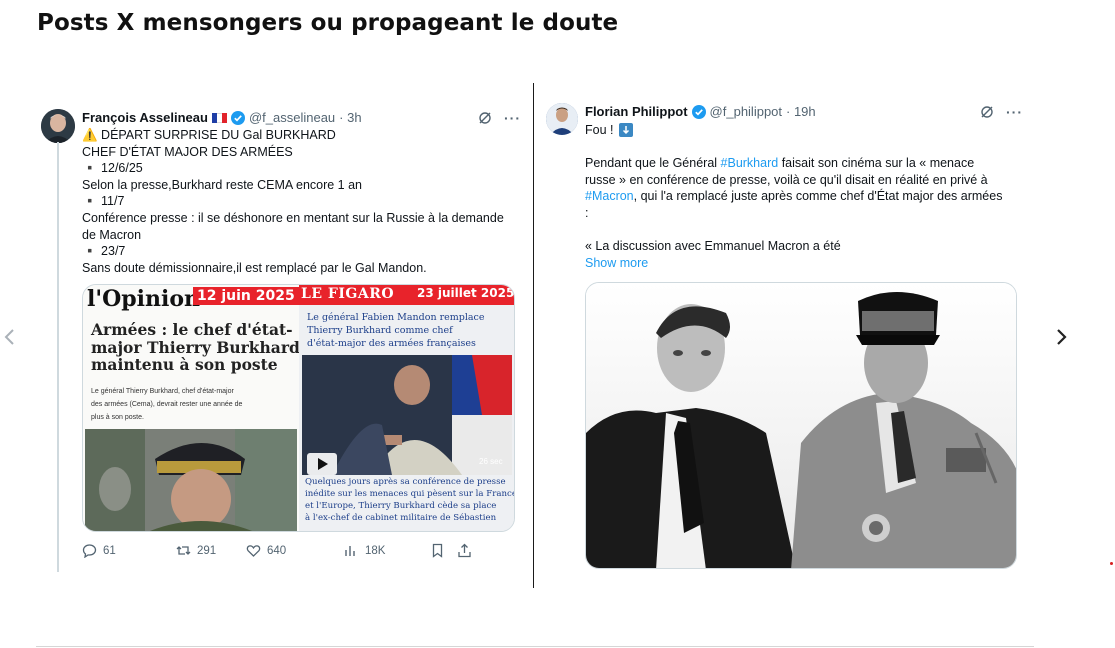  Describe the element at coordinates (746, 111) in the screenshot. I see `author-handle: @f_philippot` at that location.